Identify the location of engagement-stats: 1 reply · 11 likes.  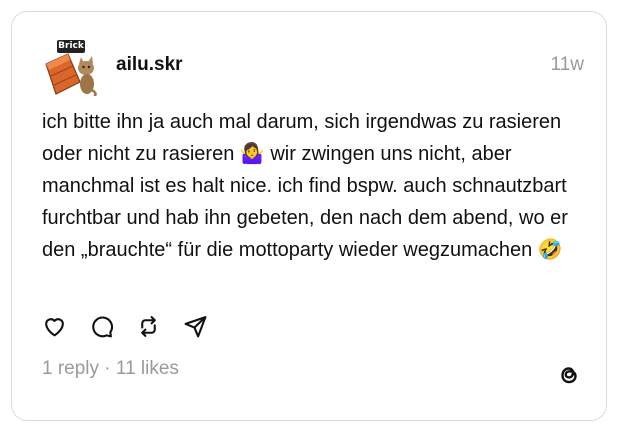
(110, 369).